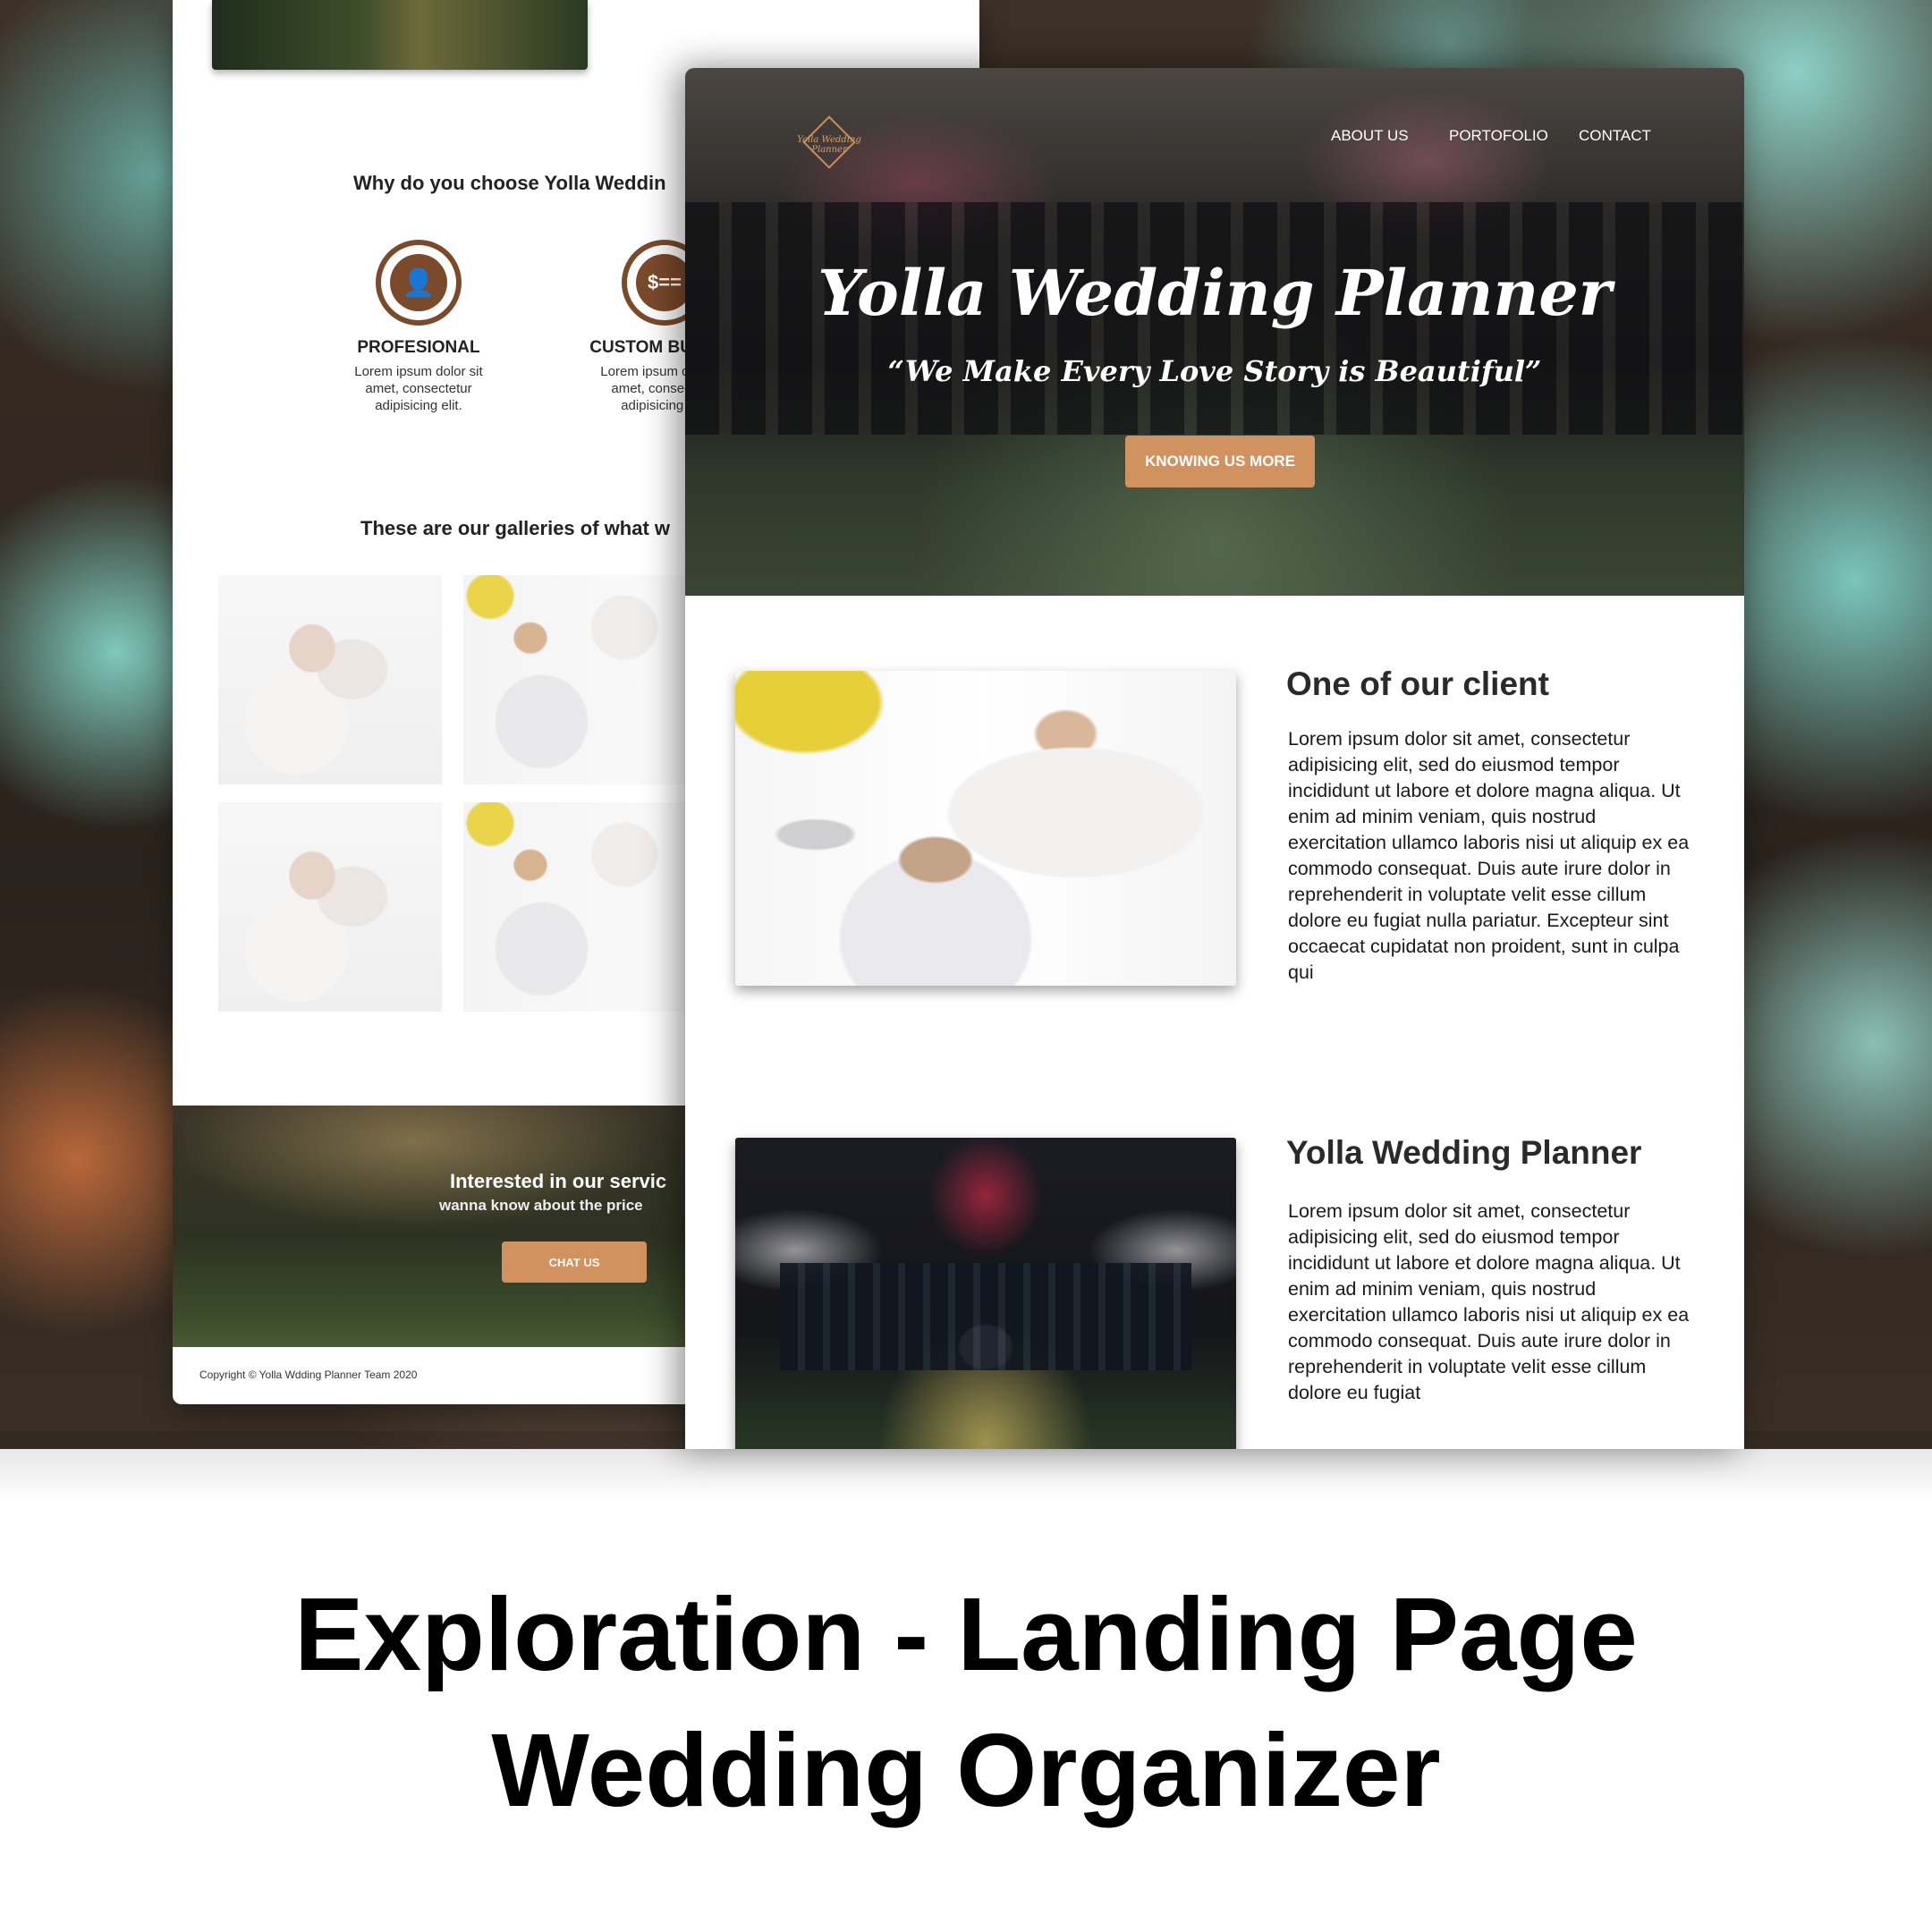 The height and width of the screenshot is (1932, 1932). I want to click on section-title: Yolla Wedding Planner, so click(1464, 1152).